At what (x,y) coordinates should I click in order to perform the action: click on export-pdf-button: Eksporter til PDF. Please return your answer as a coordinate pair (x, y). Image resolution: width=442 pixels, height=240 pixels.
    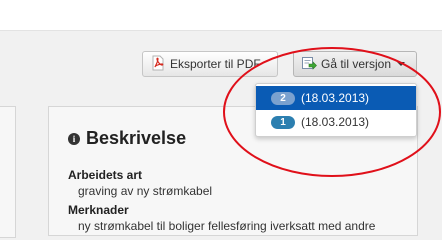
    Looking at the image, I should click on (210, 64).